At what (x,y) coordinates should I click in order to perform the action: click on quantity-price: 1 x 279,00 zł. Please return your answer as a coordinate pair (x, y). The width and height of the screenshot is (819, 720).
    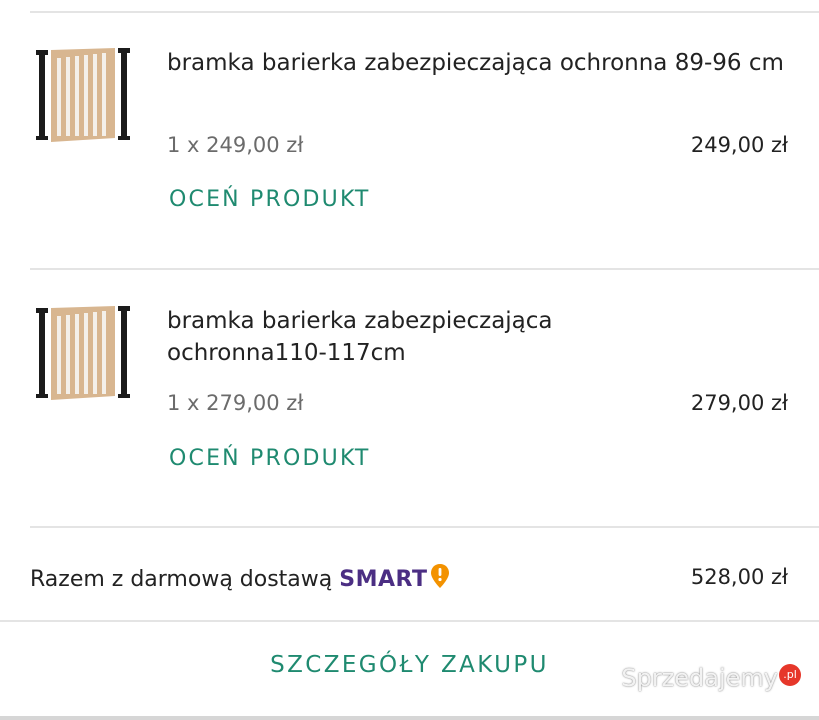
    Looking at the image, I should click on (235, 403).